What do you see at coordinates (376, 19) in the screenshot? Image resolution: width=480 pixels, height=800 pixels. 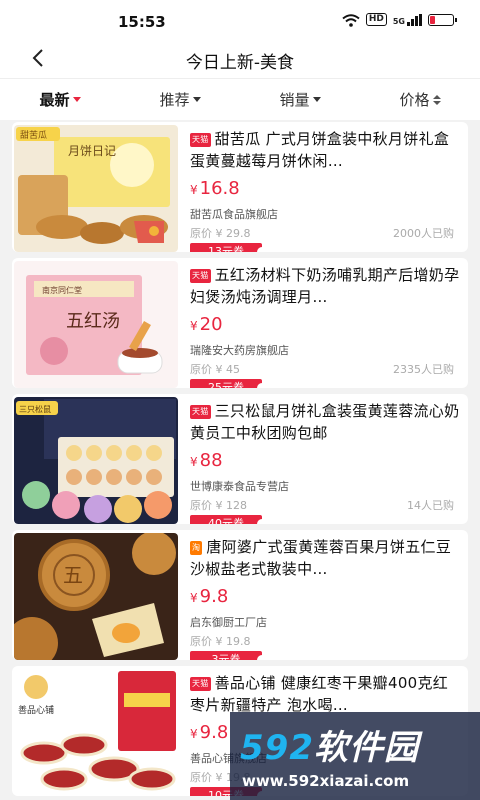 I see `hd-badge: HD` at bounding box center [376, 19].